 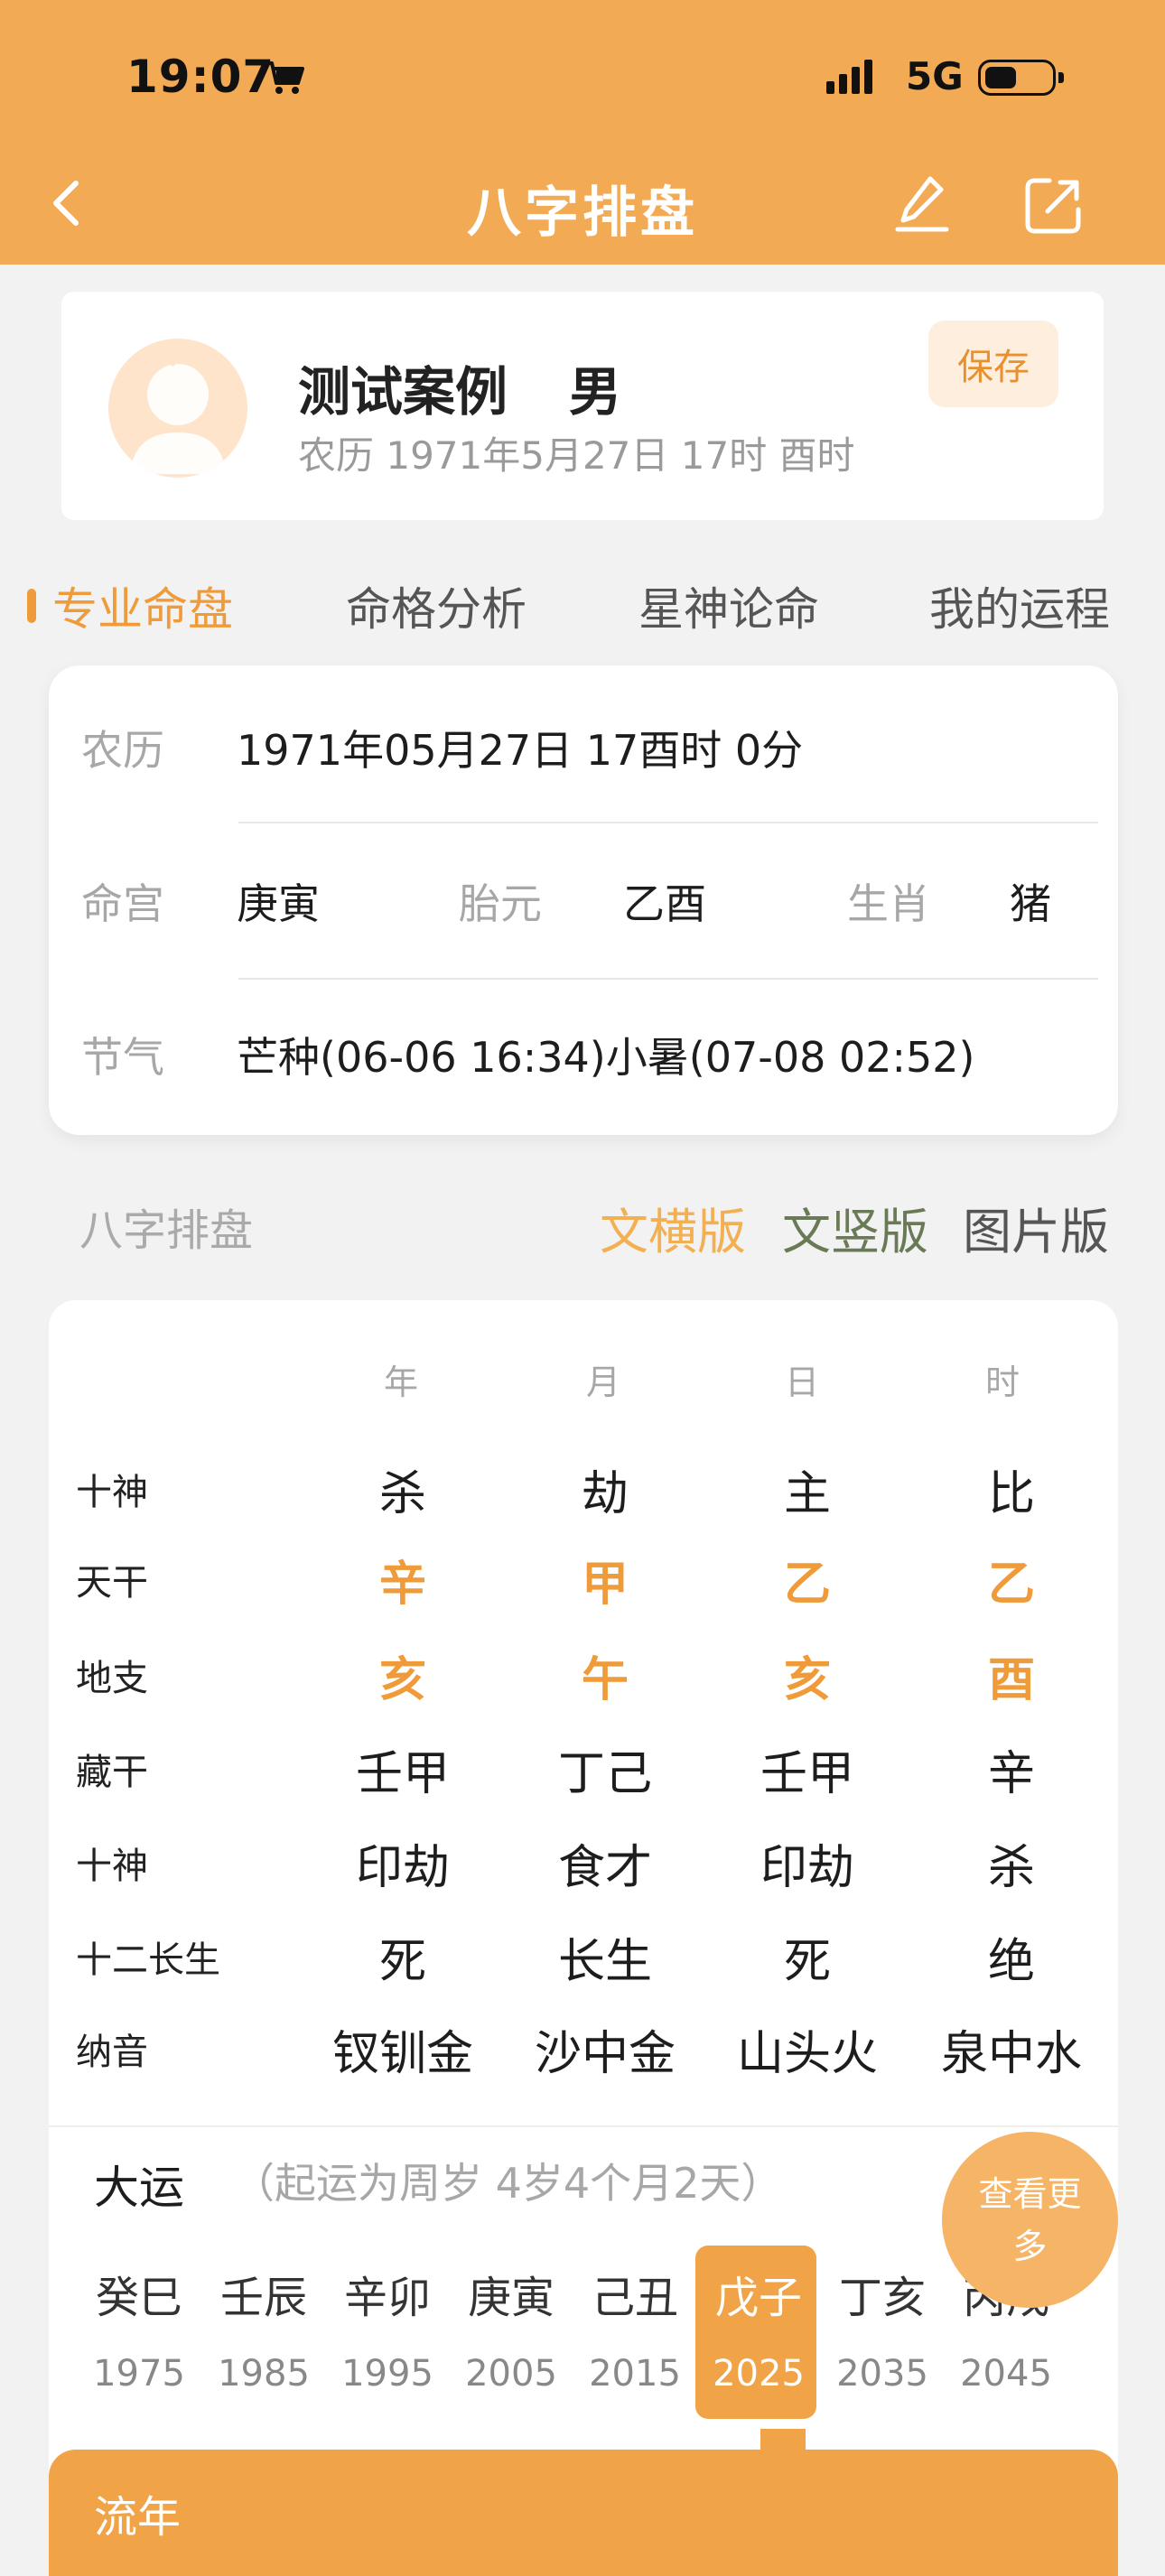 What do you see at coordinates (1020, 605) in the screenshot?
I see `tab-my-fortune: 我的运程` at bounding box center [1020, 605].